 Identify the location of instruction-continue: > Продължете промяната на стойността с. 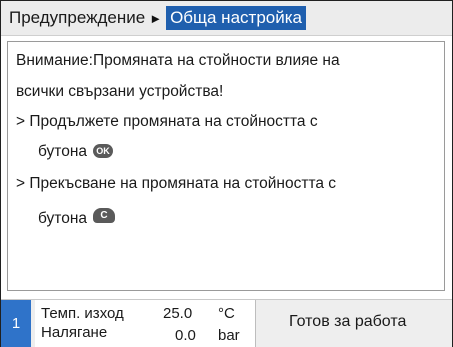
(167, 121).